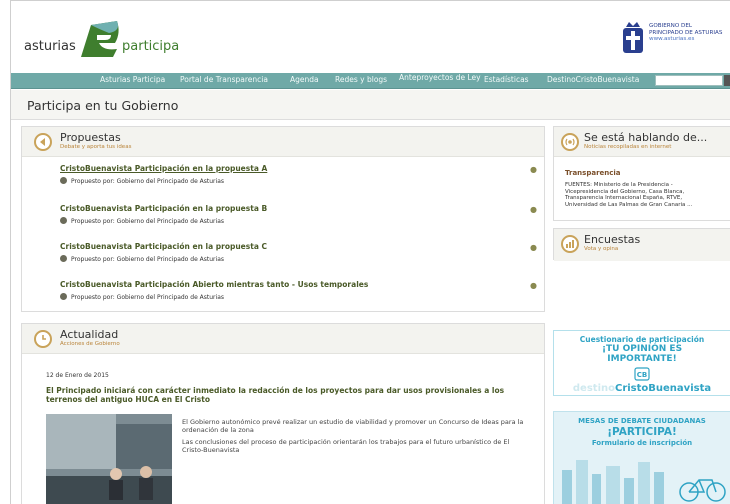  Describe the element at coordinates (689, 80) in the screenshot. I see `search-input` at that location.